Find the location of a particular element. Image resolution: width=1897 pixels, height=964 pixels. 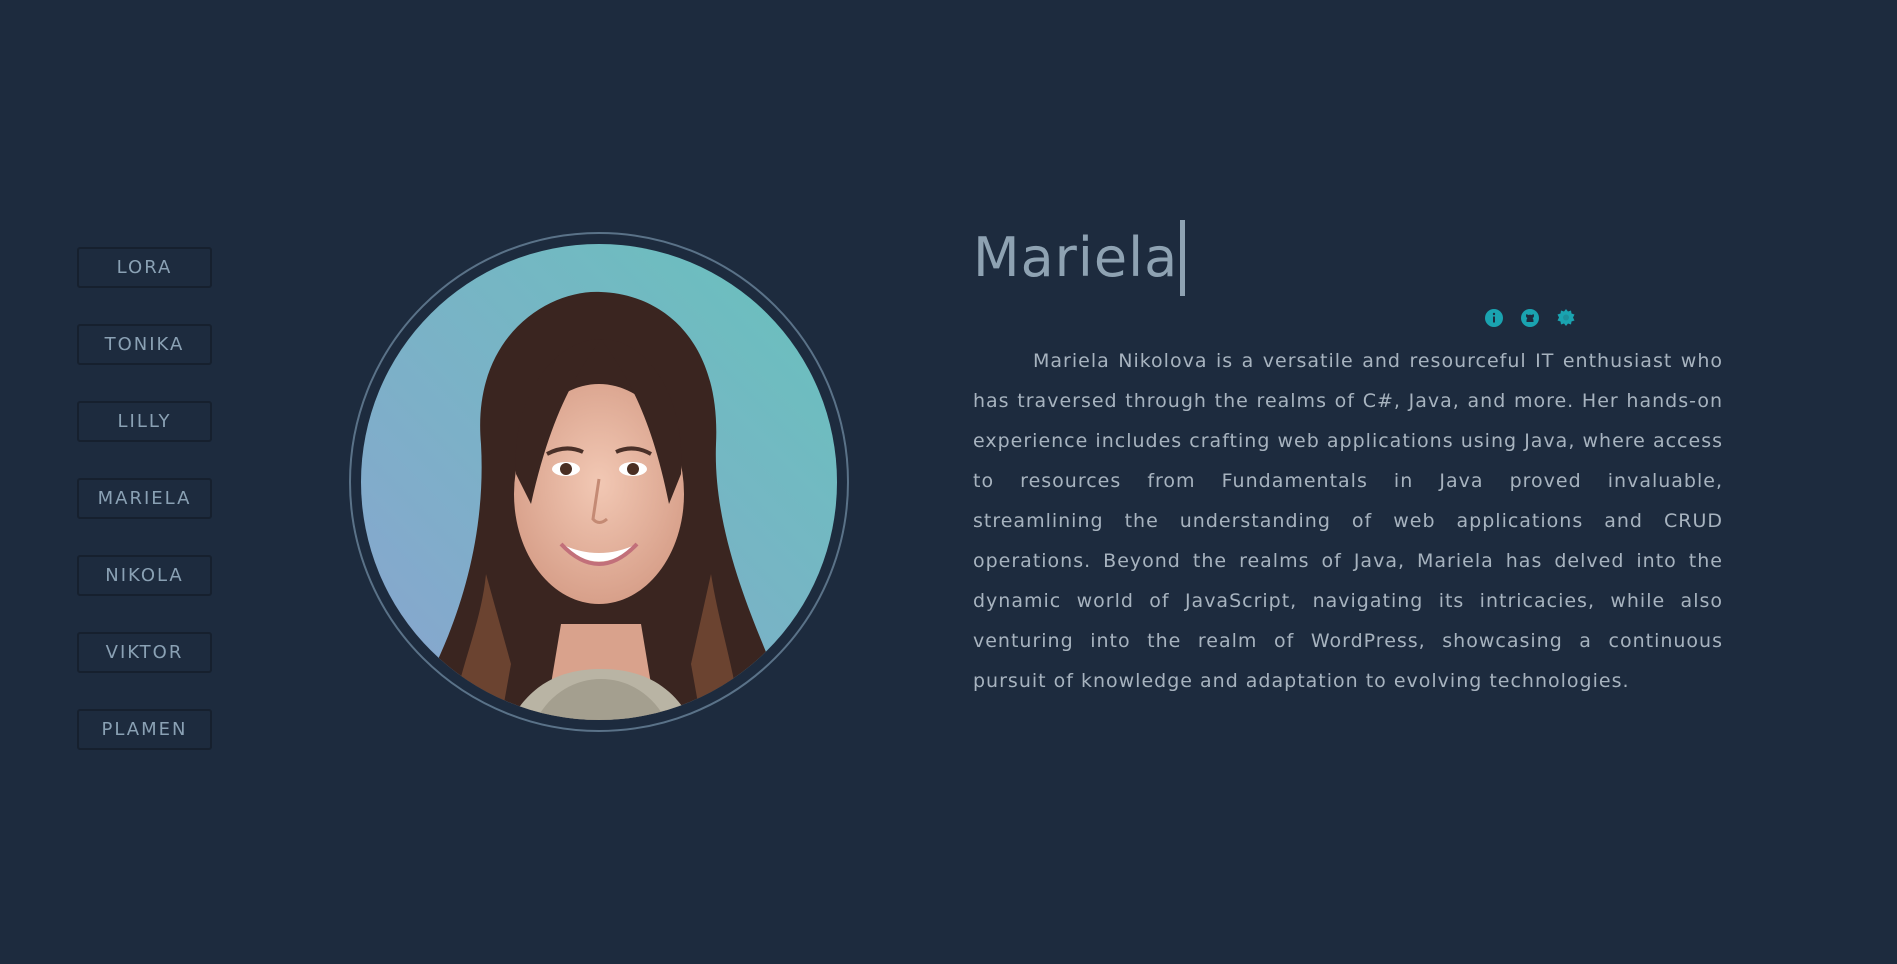

nav-button-tonika: TONIKA is located at coordinates (144, 344).